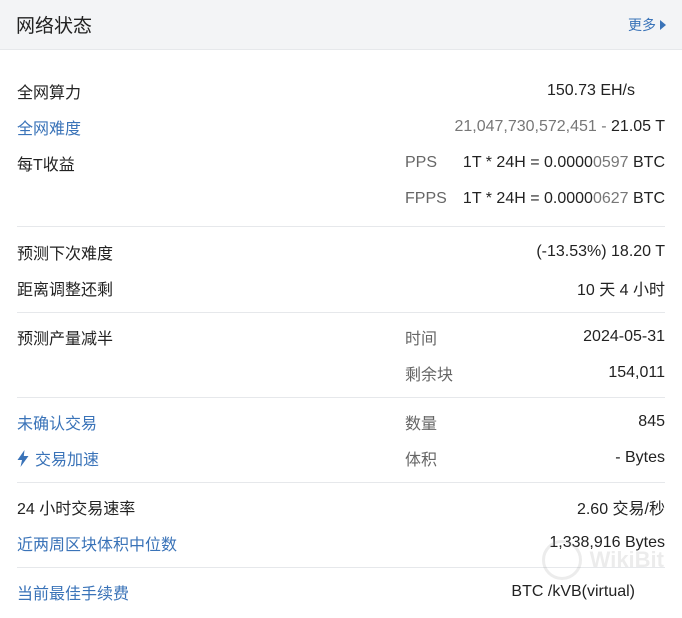 The image size is (682, 618). Describe the element at coordinates (341, 288) in the screenshot. I see `time-to-adjust-row: 距离调整还剩 10 天 4 小时` at that location.